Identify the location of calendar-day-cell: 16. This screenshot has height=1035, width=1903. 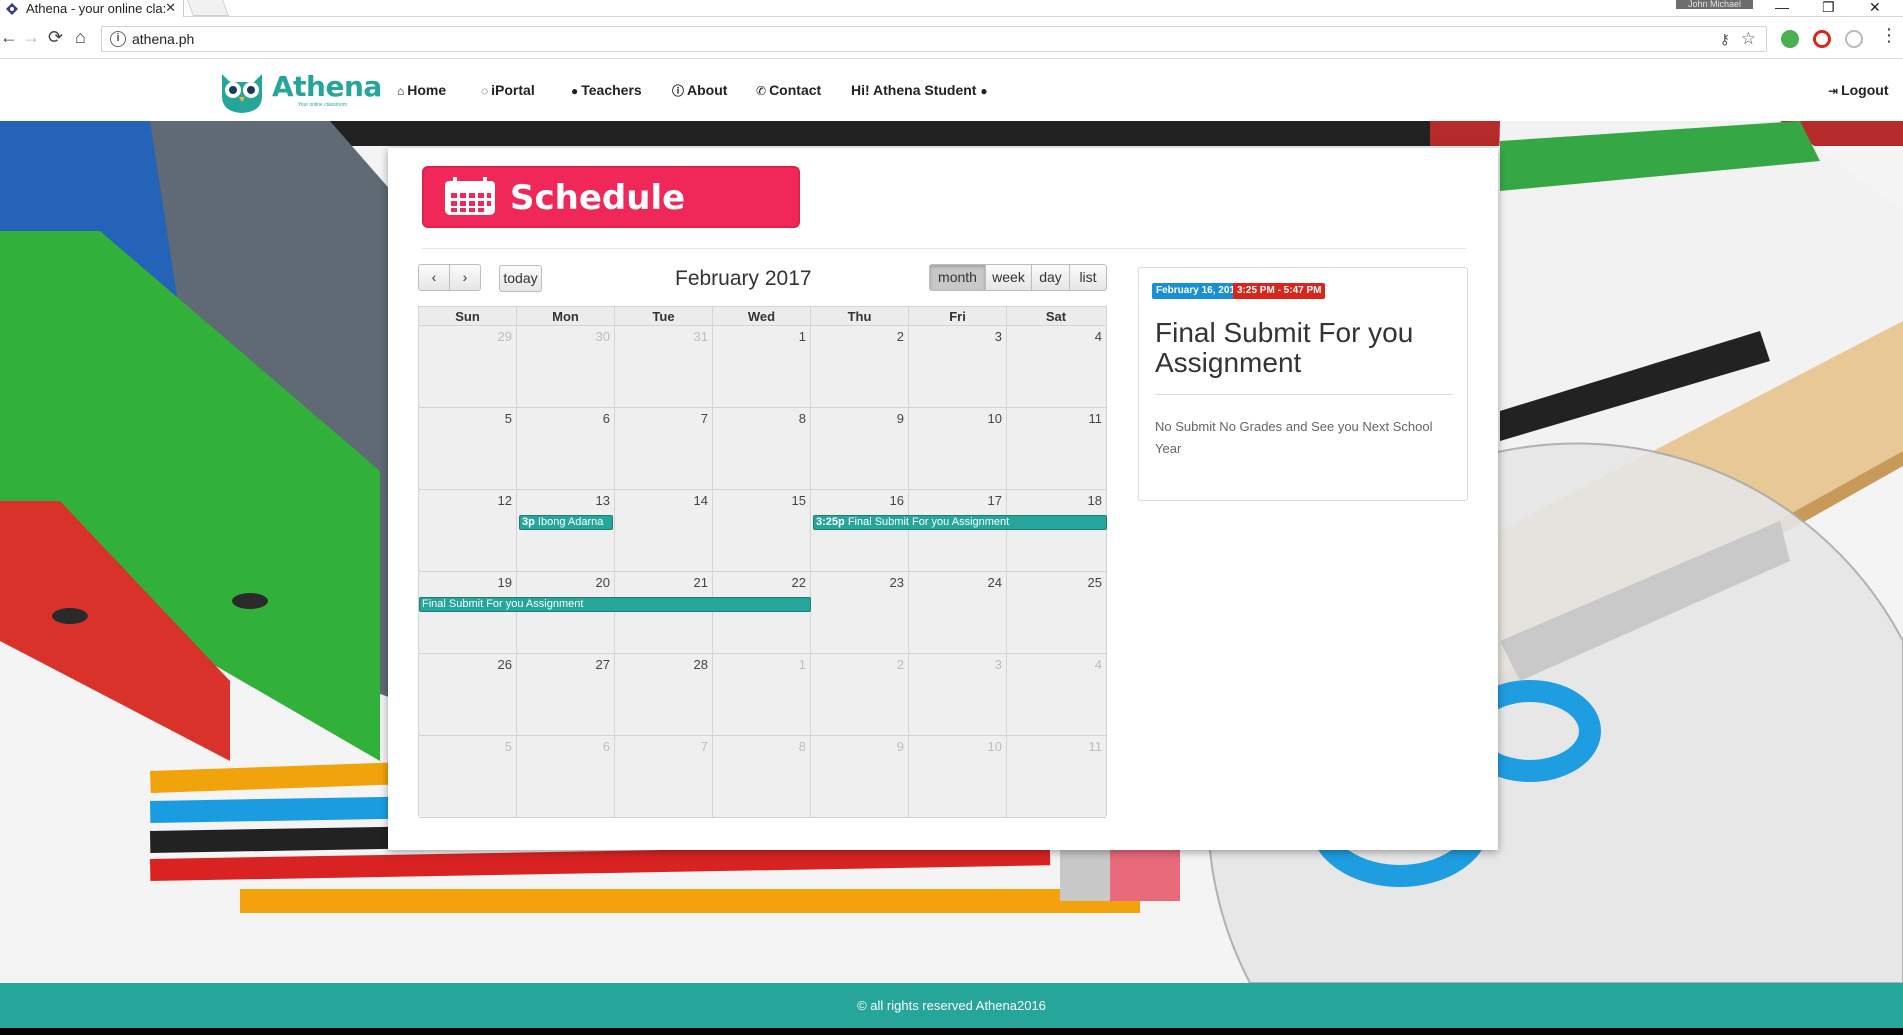
(860, 531).